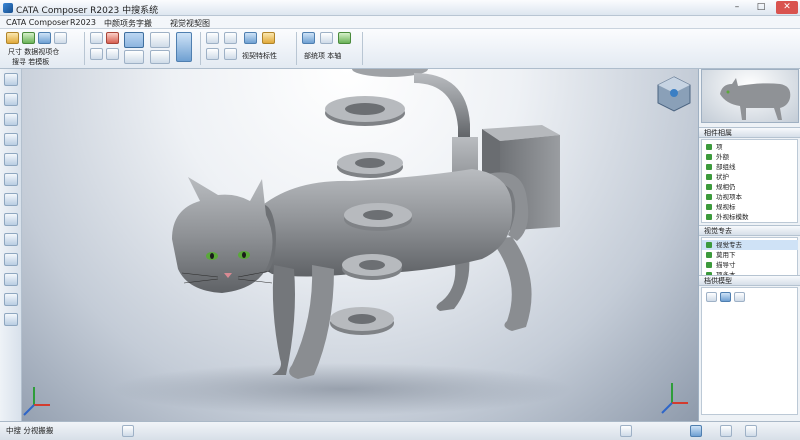  I want to click on section-icon, so click(230, 54).